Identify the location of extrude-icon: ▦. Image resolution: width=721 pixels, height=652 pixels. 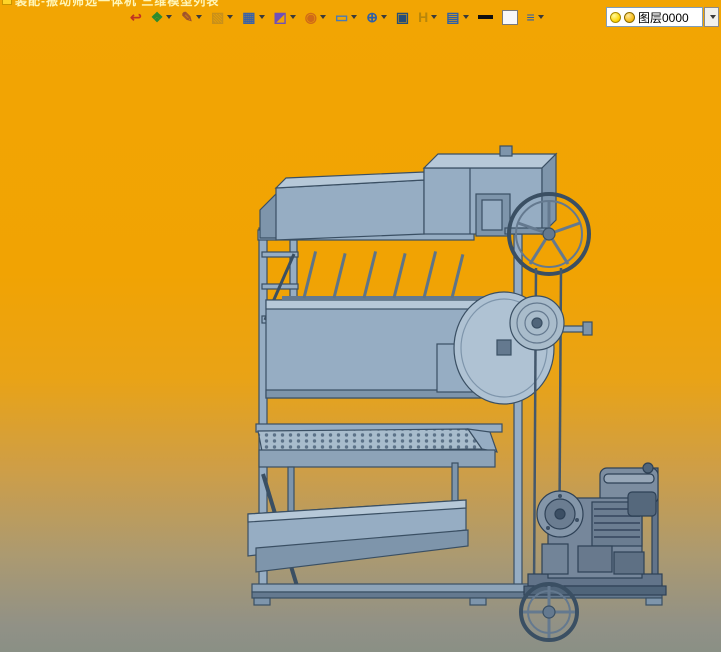
(253, 17).